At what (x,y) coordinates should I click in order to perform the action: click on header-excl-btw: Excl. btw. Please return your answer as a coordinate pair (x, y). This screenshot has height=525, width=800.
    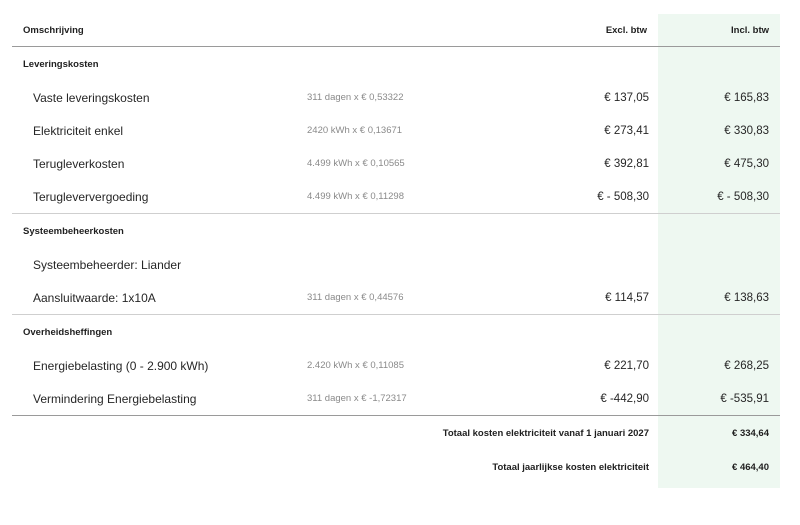
    Looking at the image, I should click on (585, 30).